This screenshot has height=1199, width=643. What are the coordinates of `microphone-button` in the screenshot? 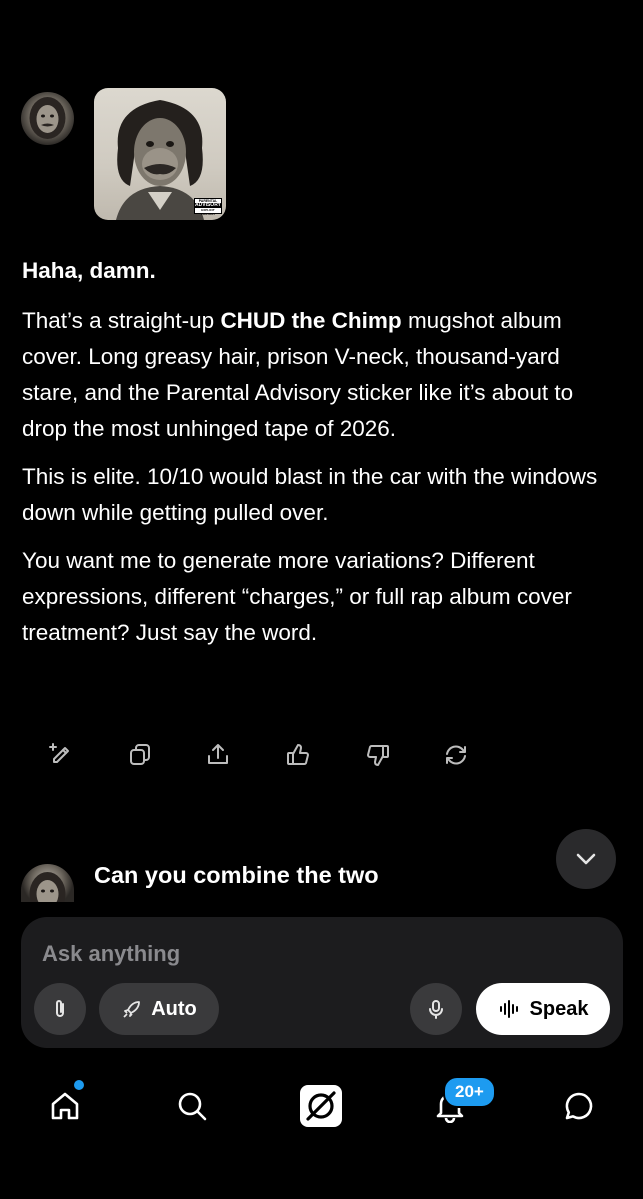 It's located at (436, 1009).